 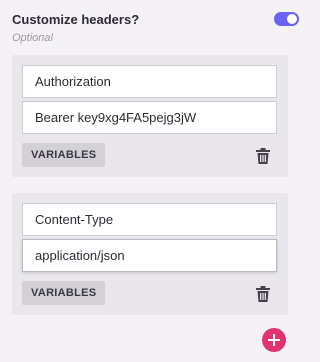 What do you see at coordinates (32, 38) in the screenshot?
I see `optional-label: Optional` at bounding box center [32, 38].